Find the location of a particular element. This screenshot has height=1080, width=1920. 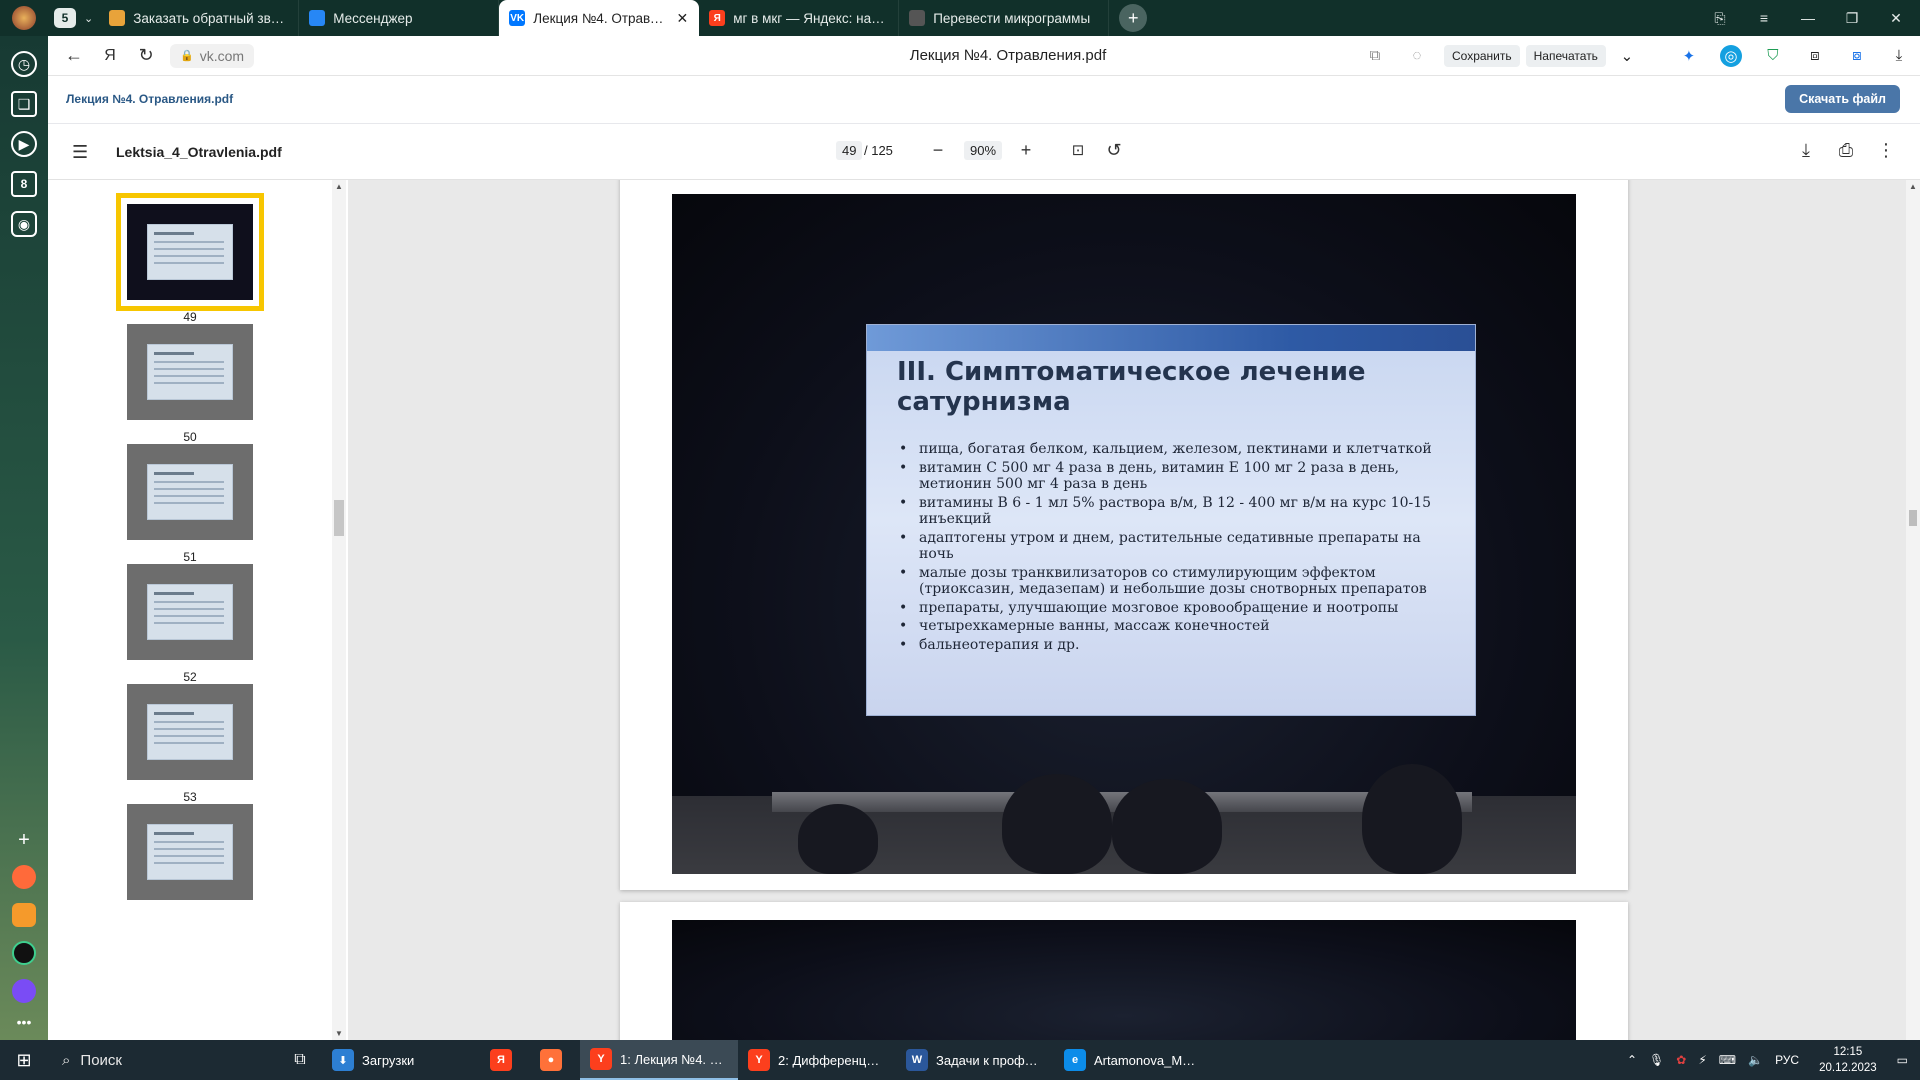

url-text: vk.com is located at coordinates (222, 55).